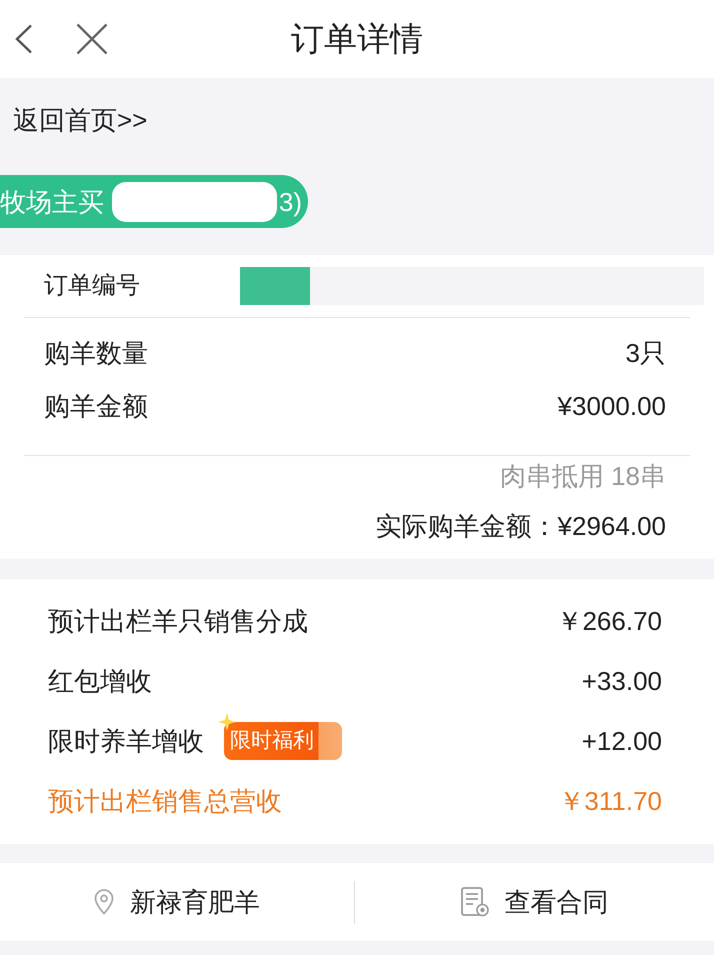 The height and width of the screenshot is (955, 714). What do you see at coordinates (474, 902) in the screenshot?
I see `document-icon` at bounding box center [474, 902].